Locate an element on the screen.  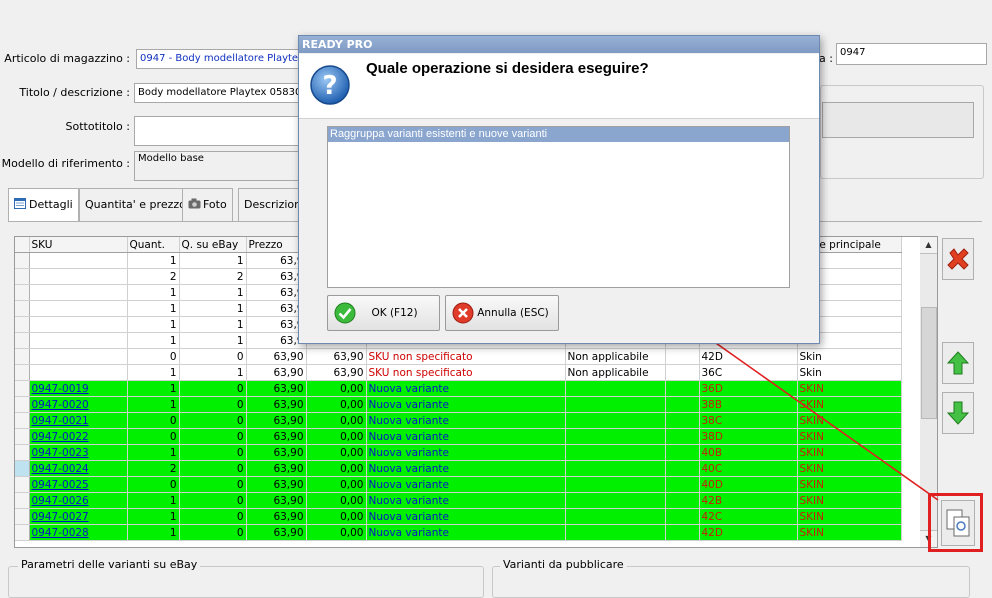
question-icon: ? is located at coordinates (330, 85).